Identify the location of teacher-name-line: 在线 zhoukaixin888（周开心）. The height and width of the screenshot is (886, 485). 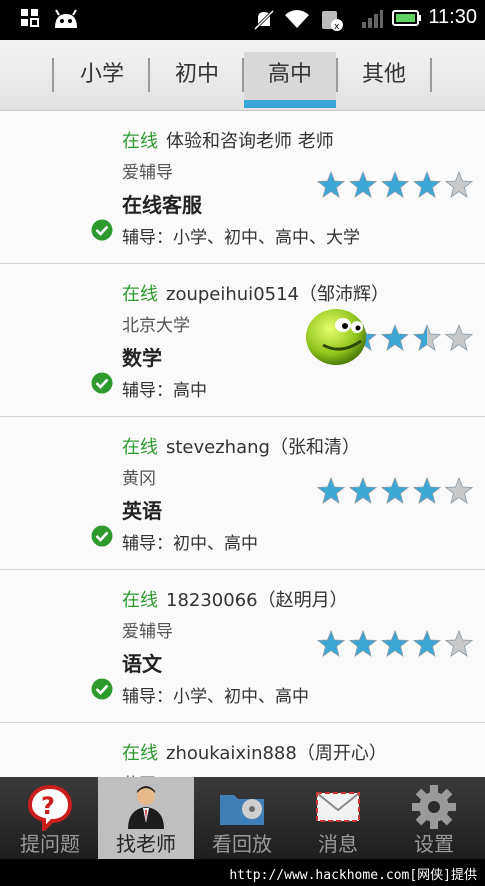
(254, 752).